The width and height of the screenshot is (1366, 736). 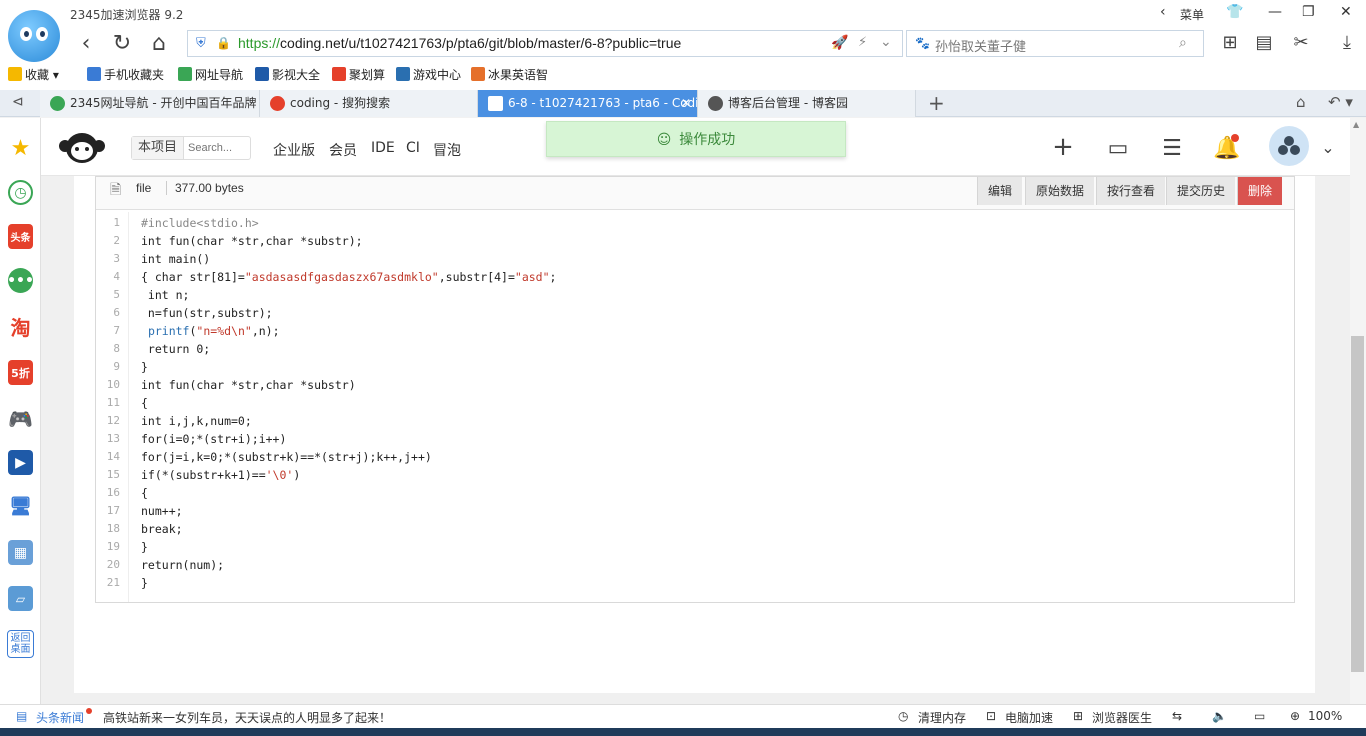 I want to click on tab-cnblogs: 博客后台管理 - 博客园, so click(x=807, y=103).